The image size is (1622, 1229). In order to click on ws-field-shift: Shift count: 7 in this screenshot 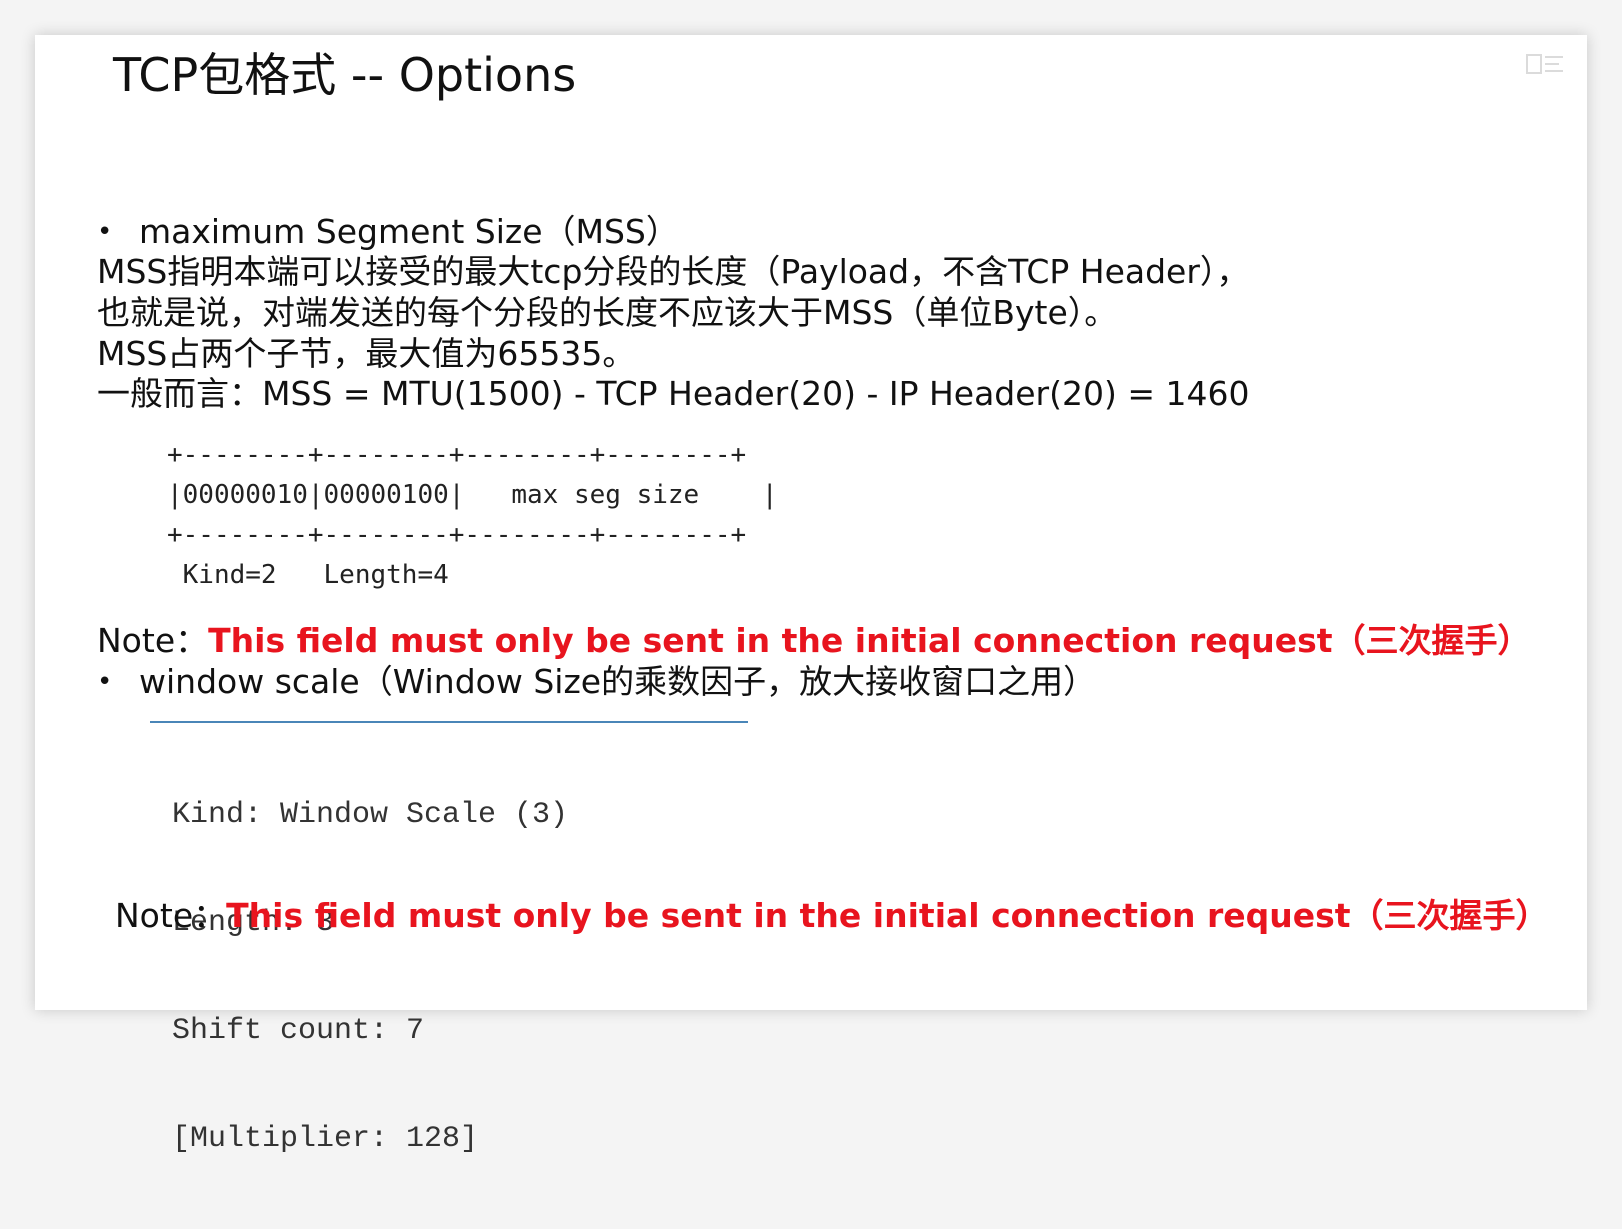, I will do `click(298, 1031)`.